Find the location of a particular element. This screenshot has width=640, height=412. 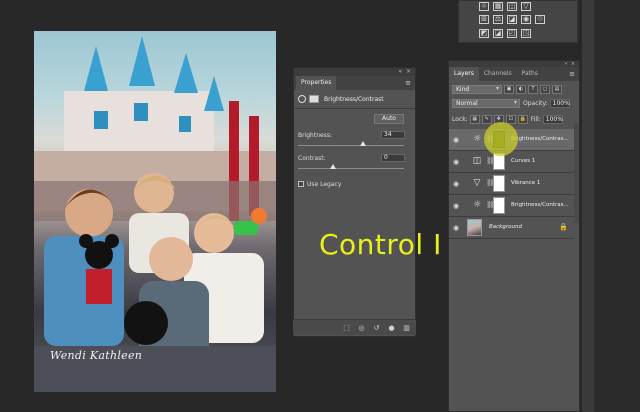

blend-mode-label: Normal is located at coordinates (467, 103).